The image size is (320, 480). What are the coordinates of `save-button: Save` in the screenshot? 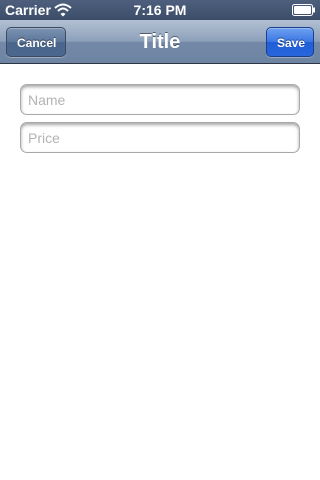 It's located at (290, 42).